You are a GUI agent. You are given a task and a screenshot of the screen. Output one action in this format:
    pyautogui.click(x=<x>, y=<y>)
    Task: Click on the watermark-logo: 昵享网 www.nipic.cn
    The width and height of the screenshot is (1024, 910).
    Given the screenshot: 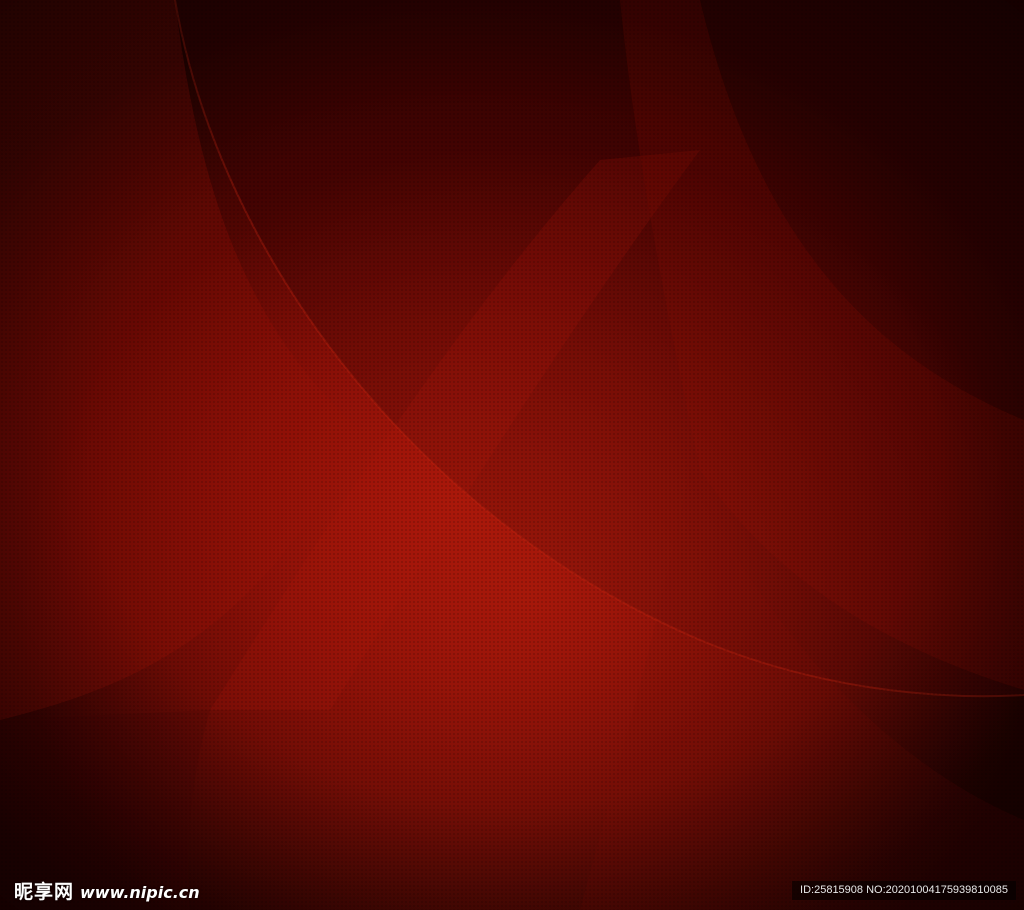 What is the action you would take?
    pyautogui.click(x=107, y=890)
    